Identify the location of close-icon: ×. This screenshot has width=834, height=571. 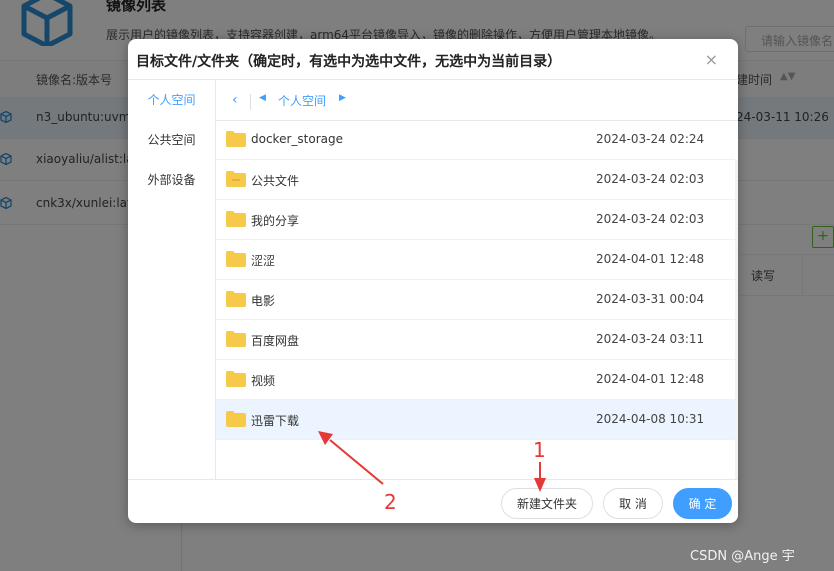
(711, 59).